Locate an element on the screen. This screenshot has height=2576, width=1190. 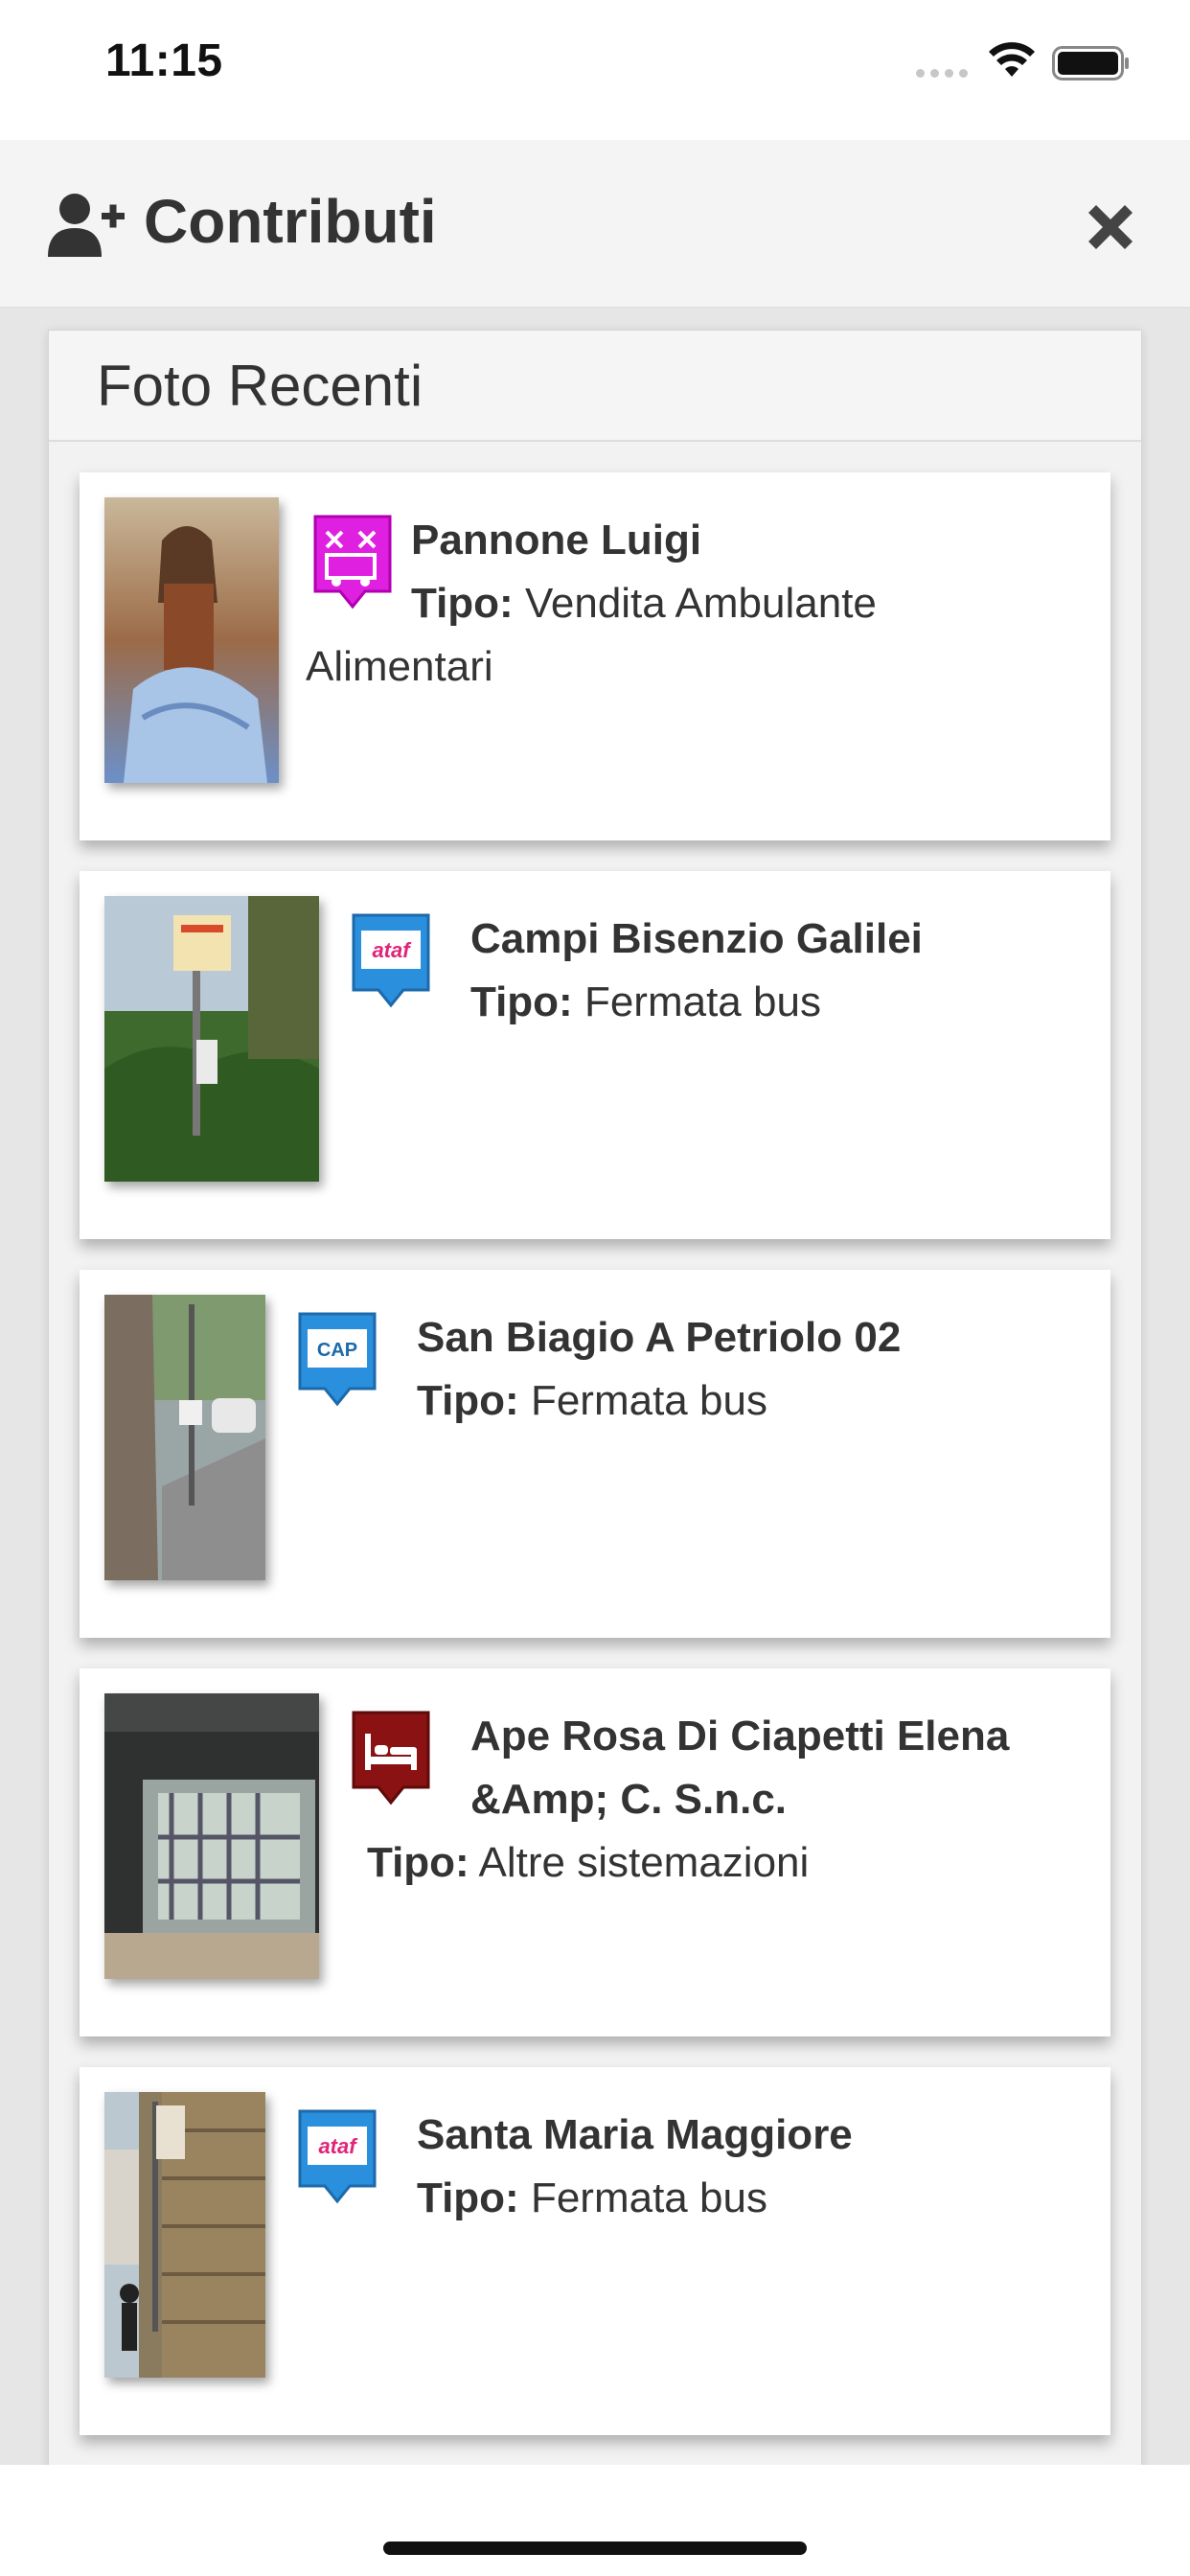
contribution-name: Pannone Luigi is located at coordinates (557, 540).